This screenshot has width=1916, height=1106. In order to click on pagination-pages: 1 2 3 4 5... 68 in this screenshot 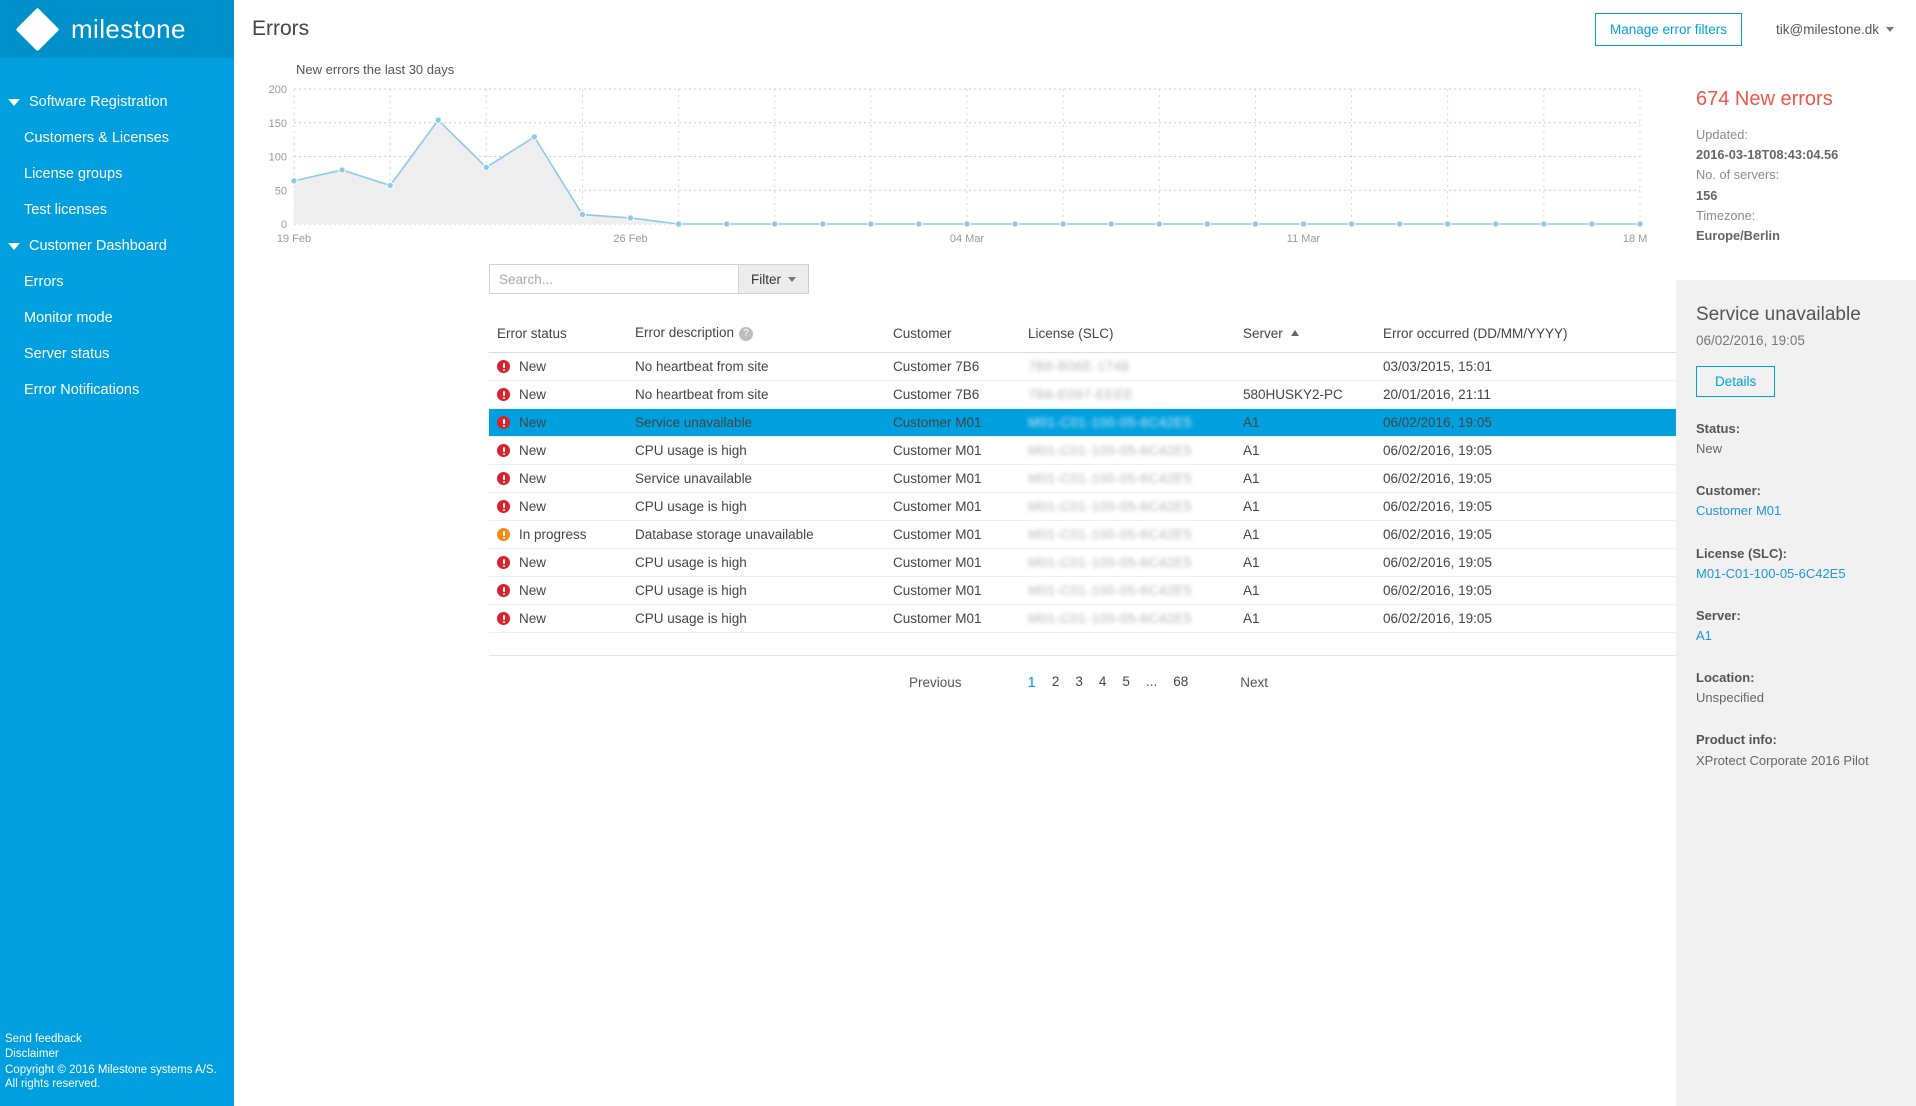, I will do `click(1108, 682)`.